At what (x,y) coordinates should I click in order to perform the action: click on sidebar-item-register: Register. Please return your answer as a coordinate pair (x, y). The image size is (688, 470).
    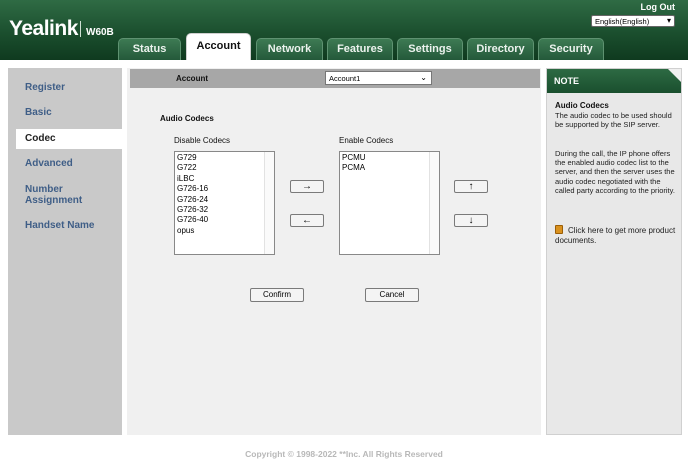
    Looking at the image, I should click on (65, 87).